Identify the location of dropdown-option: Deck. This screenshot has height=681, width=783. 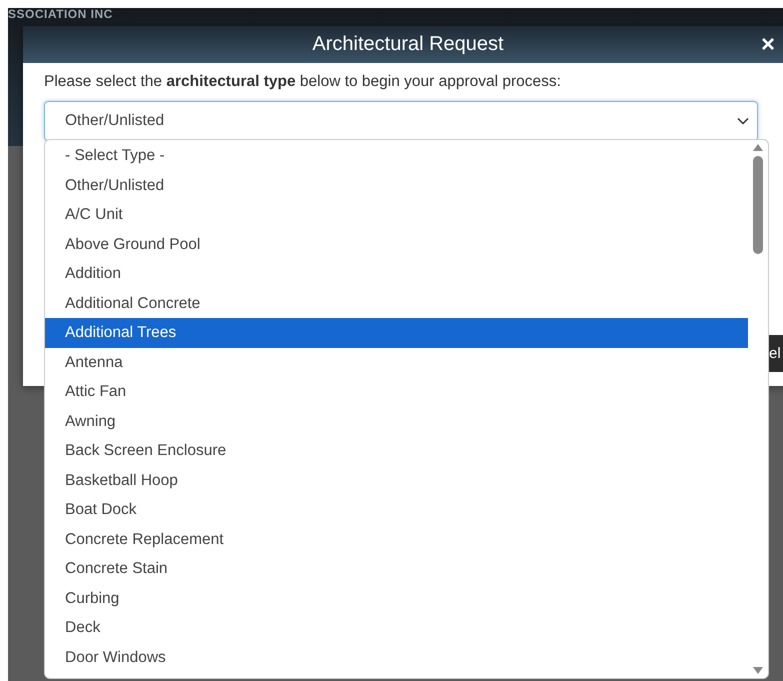
(396, 627).